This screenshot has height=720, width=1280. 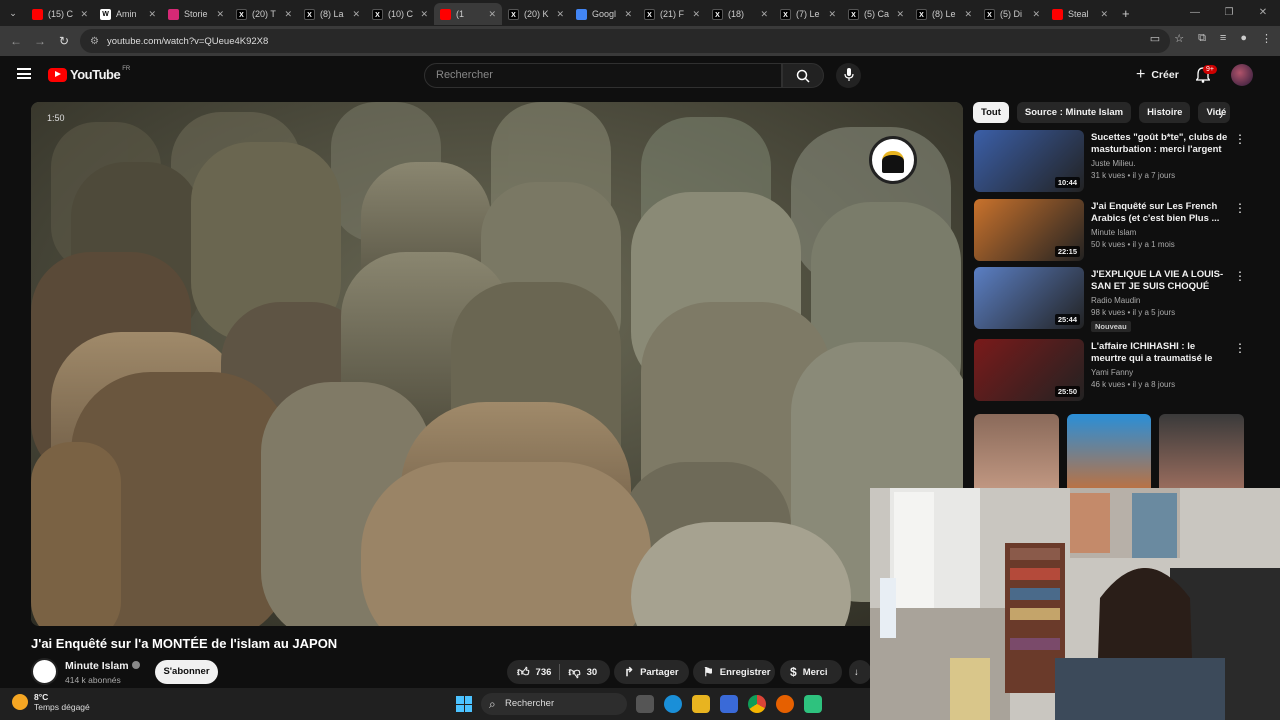 What do you see at coordinates (651, 672) in the screenshot?
I see `share-button: ↱ Partager` at bounding box center [651, 672].